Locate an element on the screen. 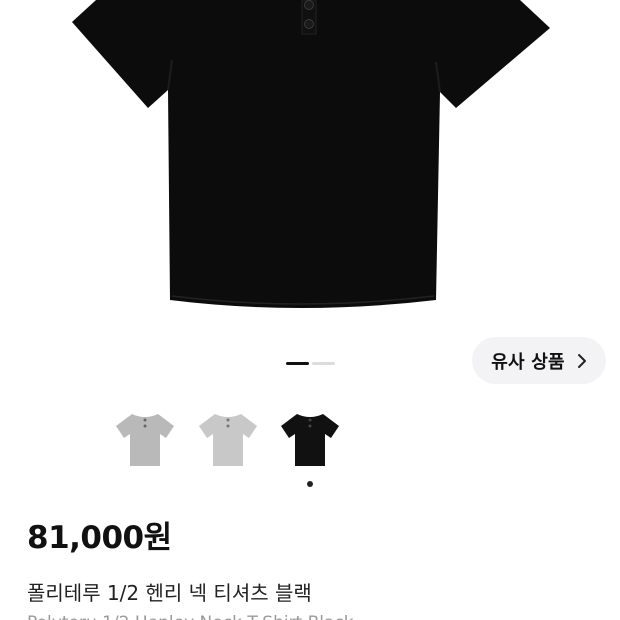 This screenshot has width=620, height=620. chevron-right-icon is located at coordinates (582, 361).